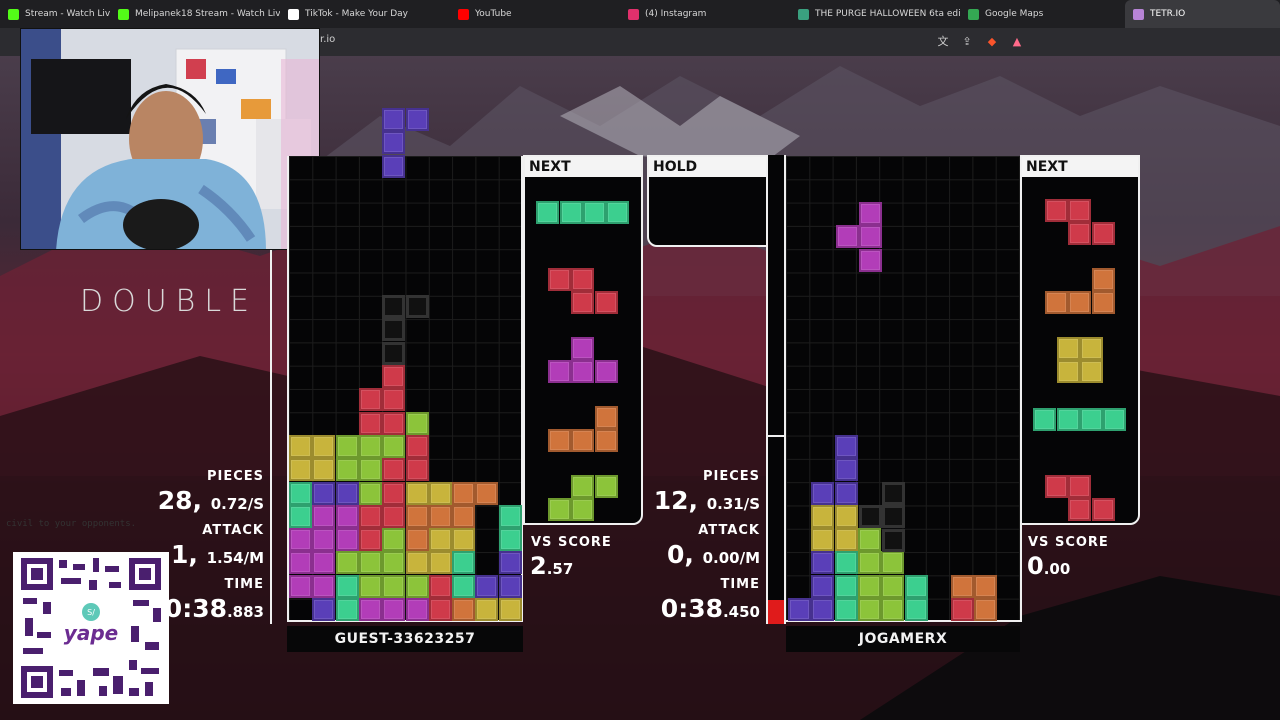 The image size is (1280, 720). I want to click on browser-tab-label: TikTok - Make Your Day, so click(357, 14).